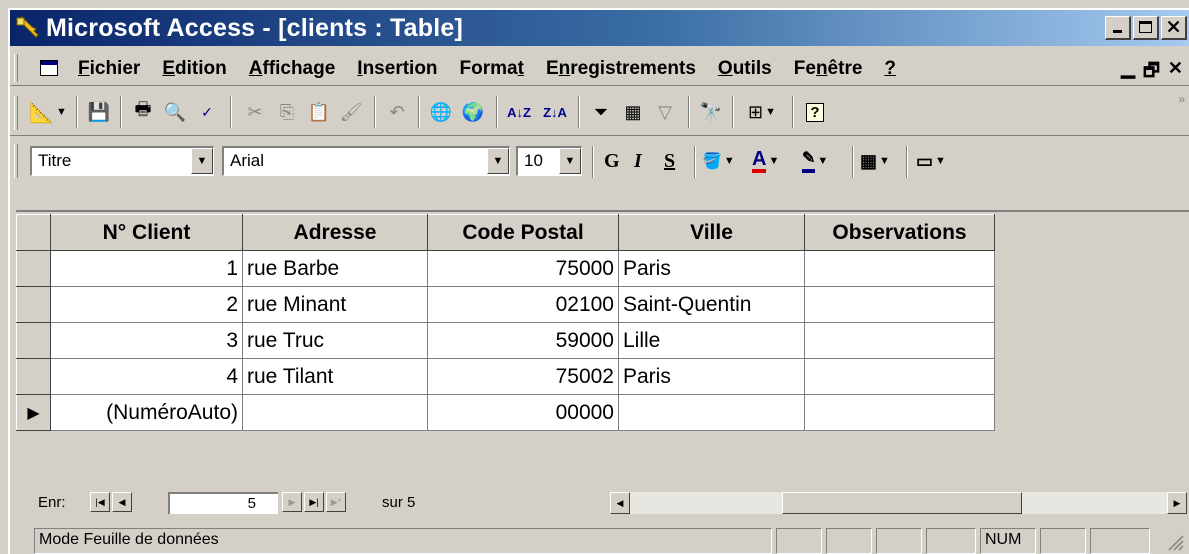 The image size is (1189, 554). I want to click on column-header: N° Client, so click(146, 232).